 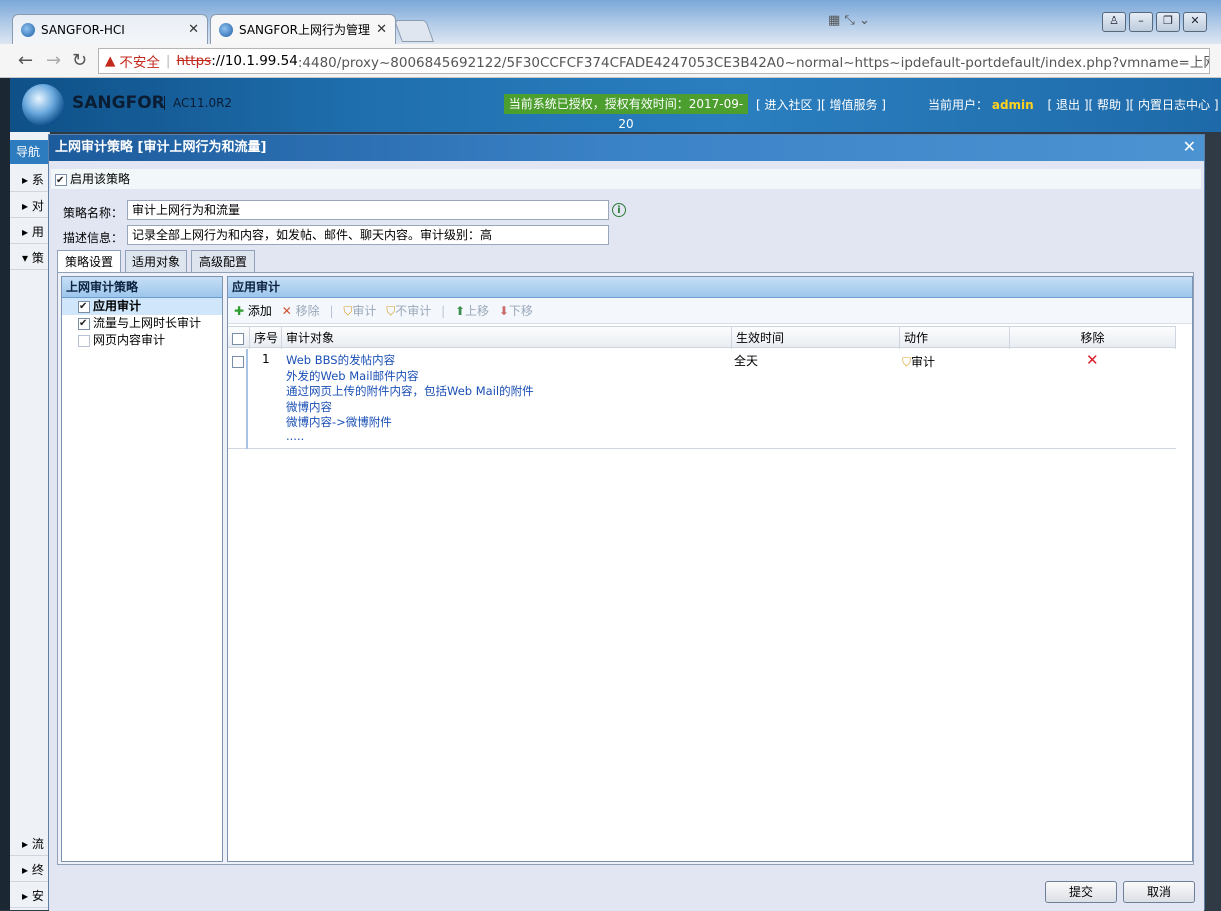 What do you see at coordinates (1133, 105) in the screenshot?
I see `user-links: [ 退出 ][ 帮助 ][ 内置日志中心 ]` at bounding box center [1133, 105].